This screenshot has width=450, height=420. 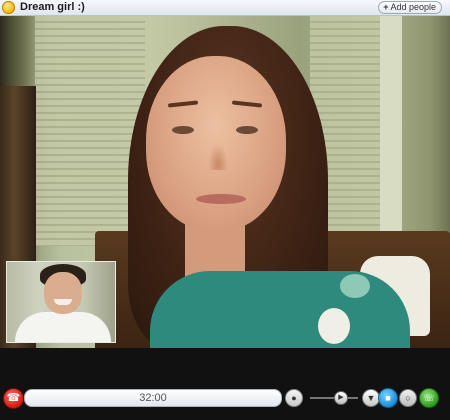 I want to click on title-bar: Dream girl :) + Add people, so click(x=225, y=8).